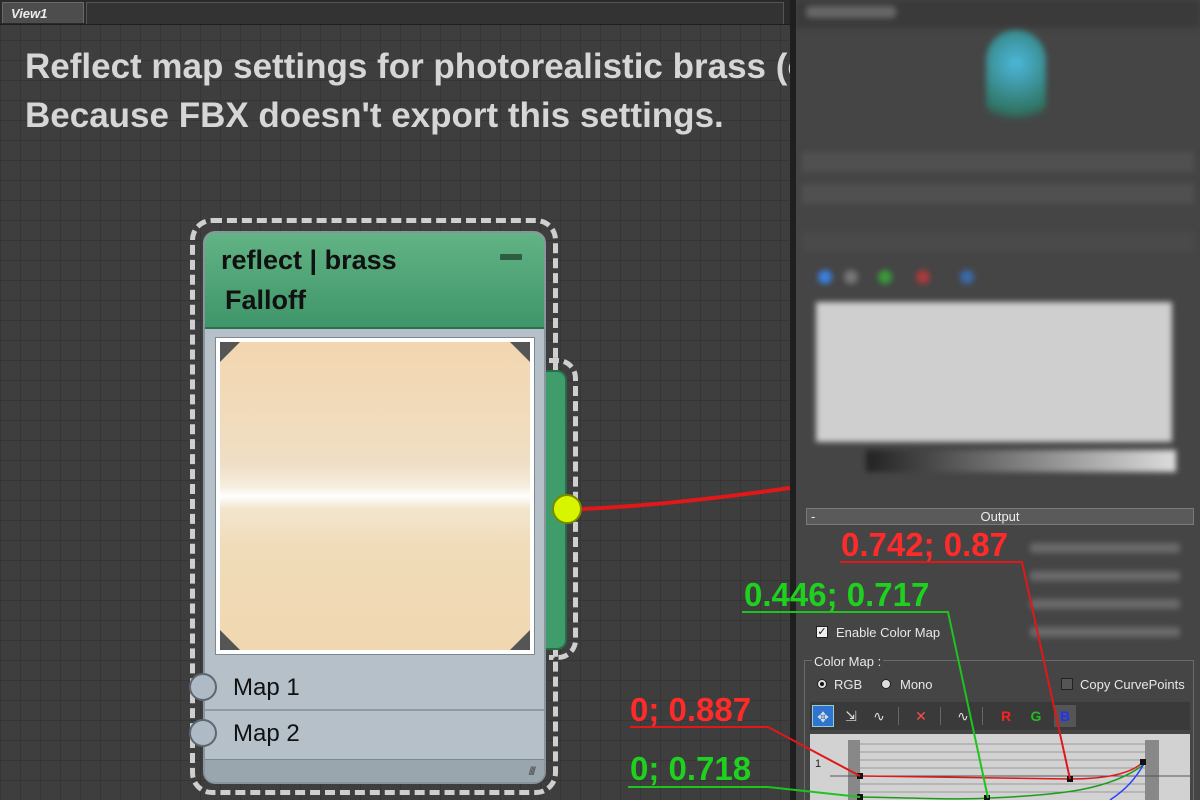 This screenshot has width=1200, height=800. What do you see at coordinates (924, 544) in the screenshot?
I see `annotation-red-high: 0.742; 0.87` at bounding box center [924, 544].